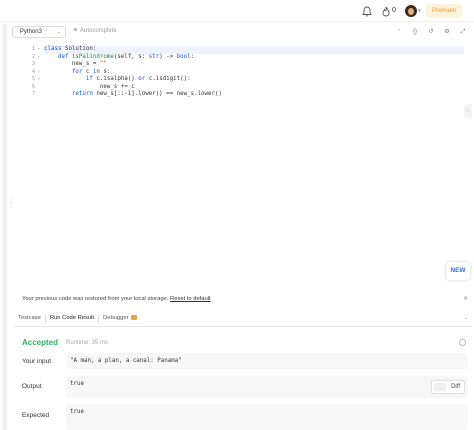 The image size is (474, 430). Describe the element at coordinates (30, 32) in the screenshot. I see `language-label: Python3` at that location.